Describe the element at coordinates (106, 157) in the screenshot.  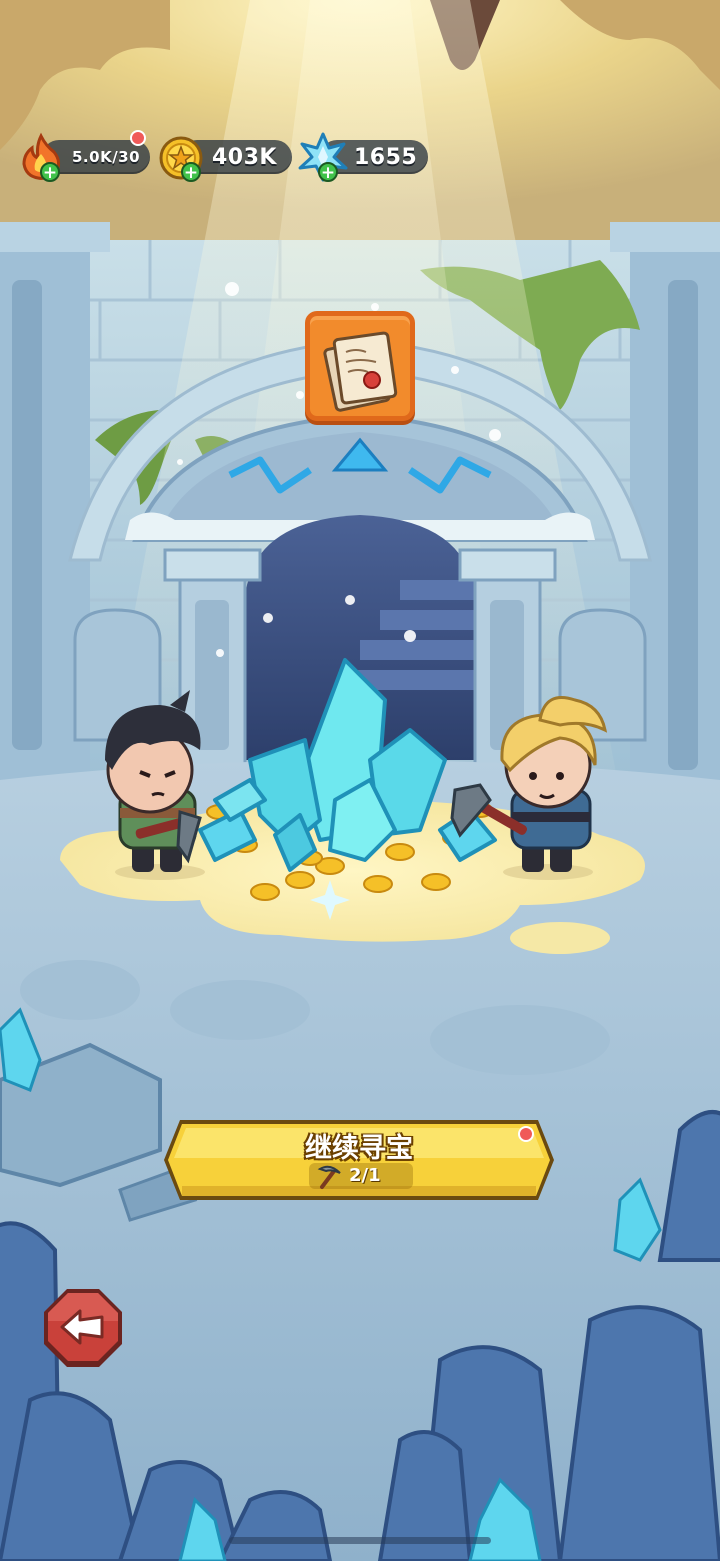
I see `energy-value: 5.0K/30` at that location.